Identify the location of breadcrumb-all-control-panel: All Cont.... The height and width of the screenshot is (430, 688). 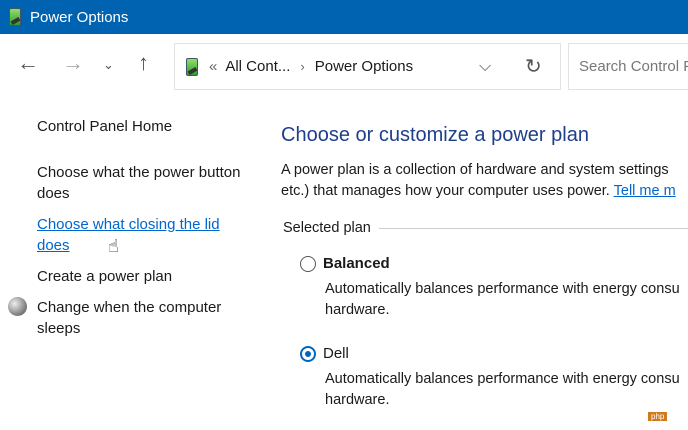
(257, 66).